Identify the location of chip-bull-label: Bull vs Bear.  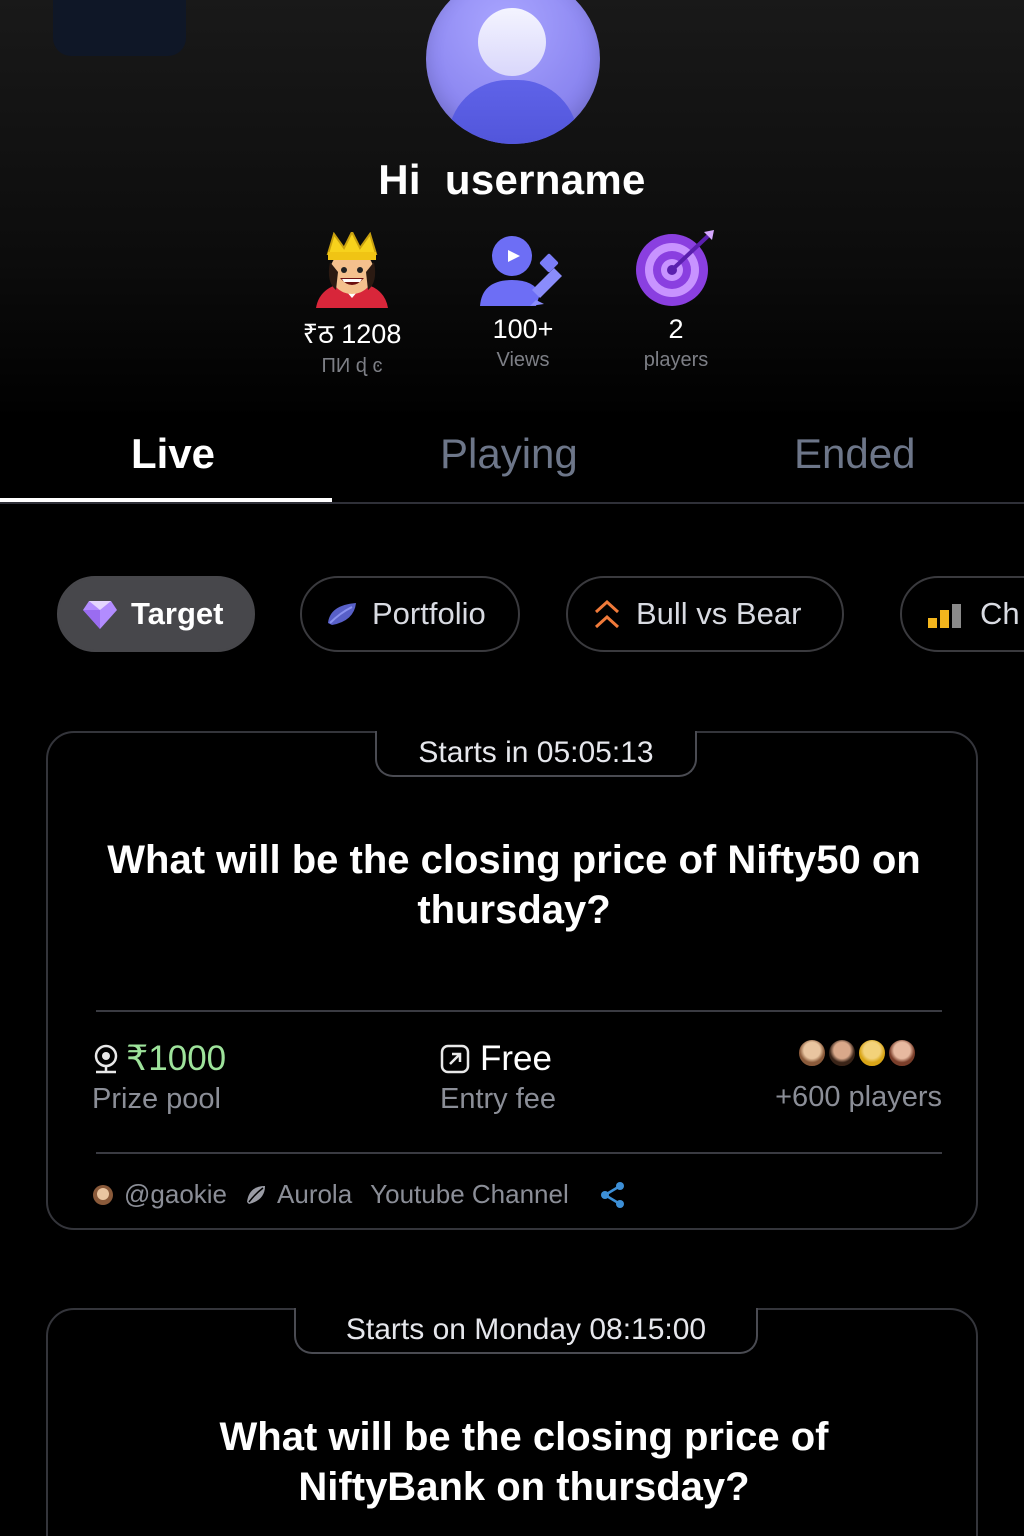
(719, 613).